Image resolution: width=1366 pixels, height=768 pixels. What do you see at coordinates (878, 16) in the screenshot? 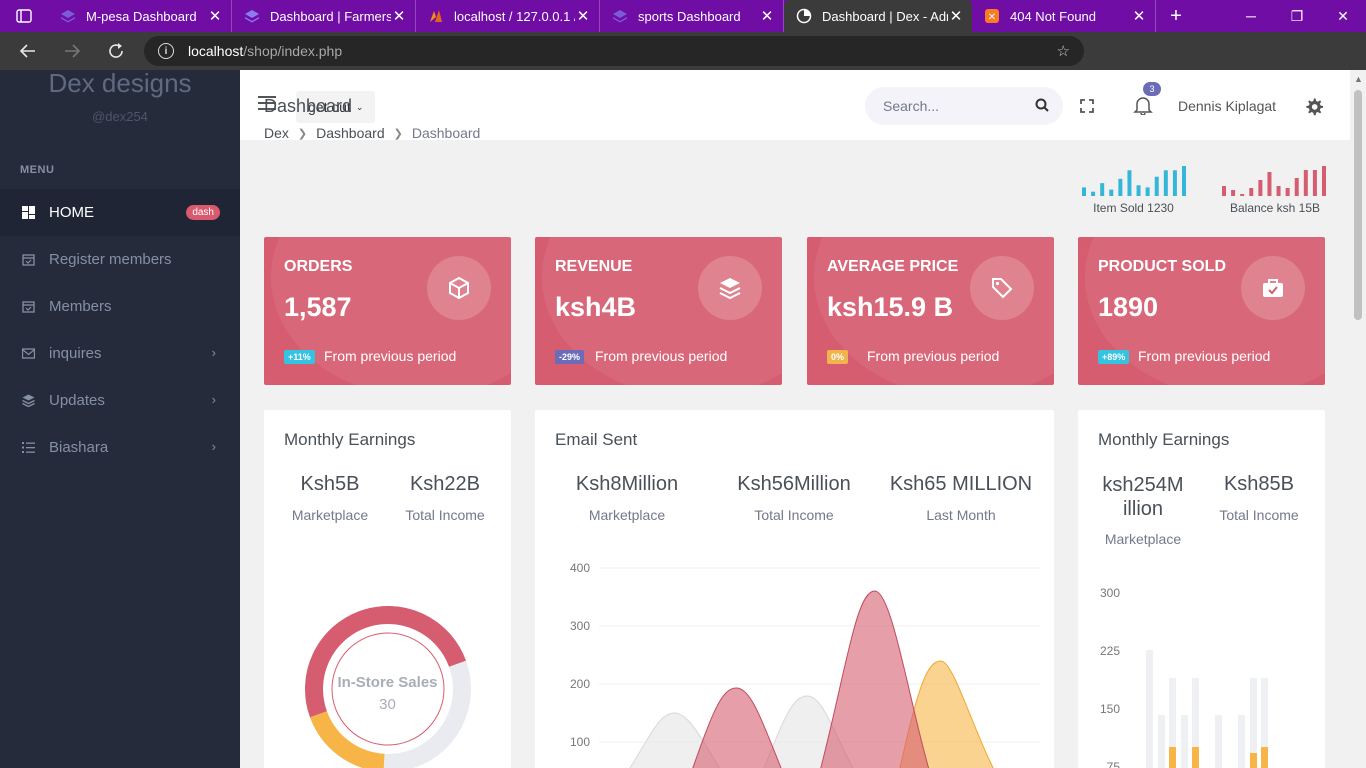
I see `browser-tab-active: Dashboard | Dex - Adm ✕` at bounding box center [878, 16].